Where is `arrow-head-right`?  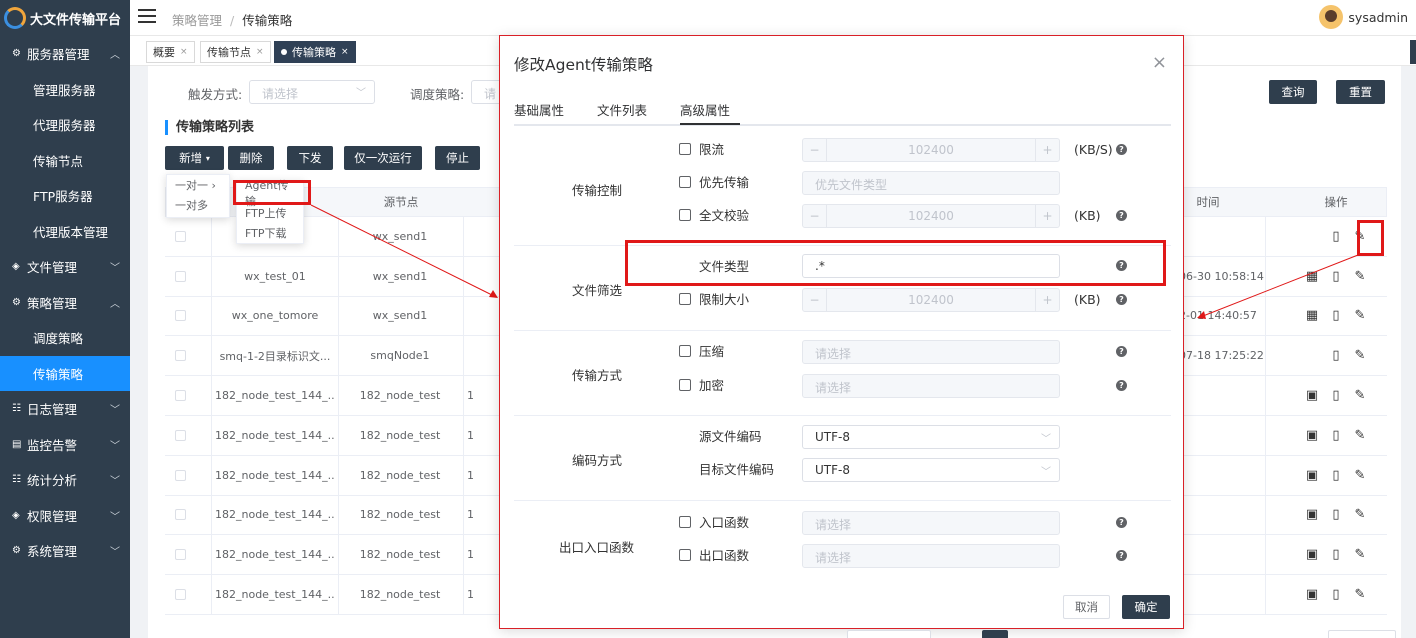 arrow-head-right is located at coordinates (1201, 315).